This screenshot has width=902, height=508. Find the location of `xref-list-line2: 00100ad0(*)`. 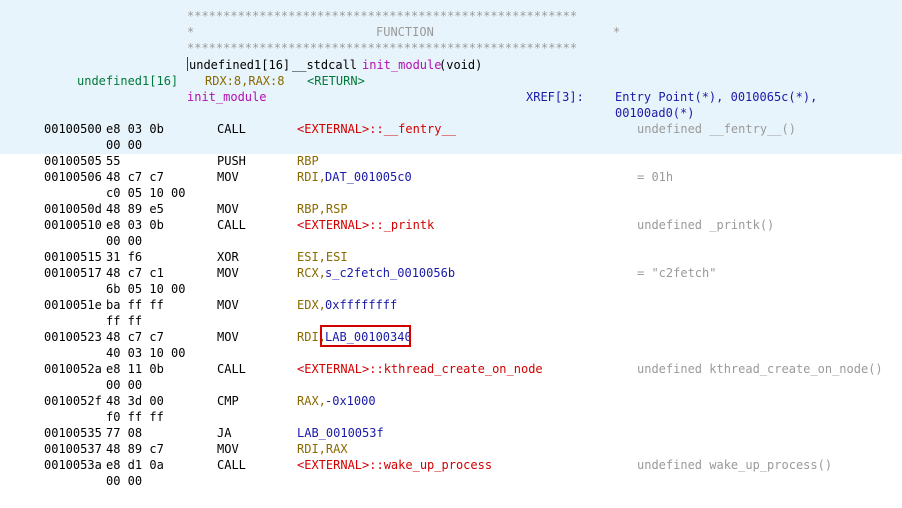

xref-list-line2: 00100ad0(*) is located at coordinates (654, 113).